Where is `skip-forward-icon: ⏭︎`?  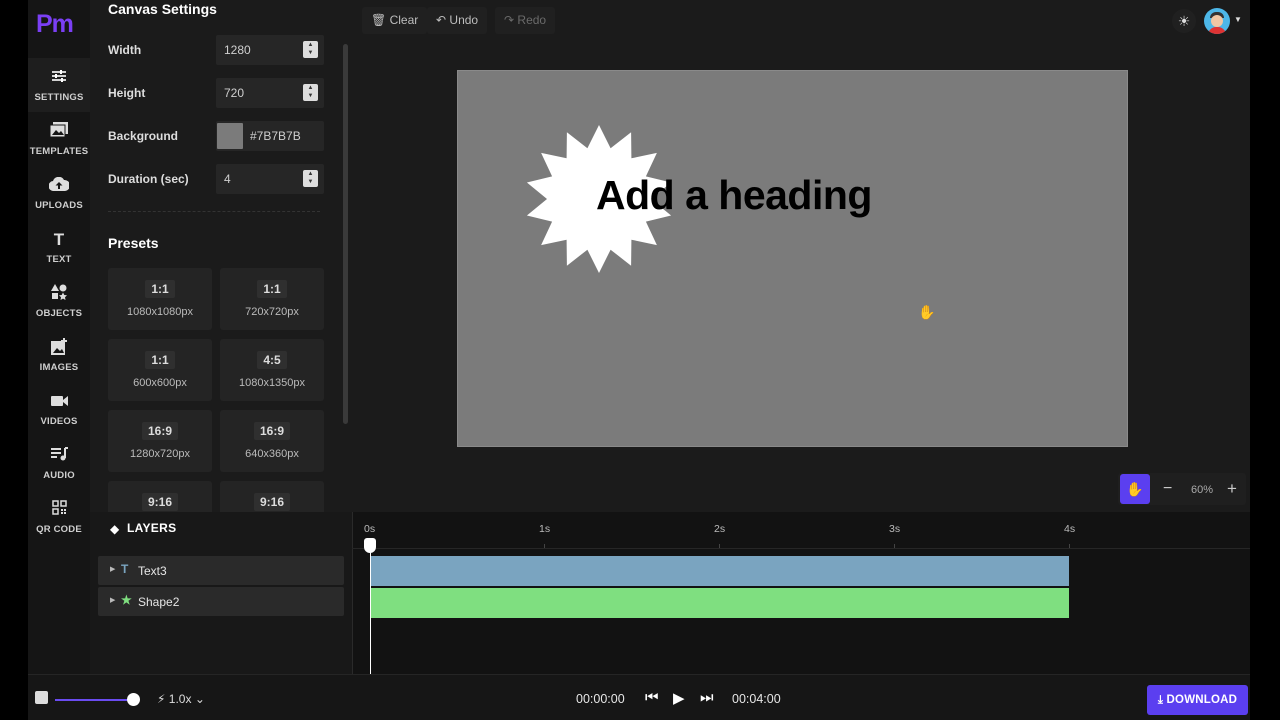
skip-forward-icon: ⏭︎ is located at coordinates (707, 697).